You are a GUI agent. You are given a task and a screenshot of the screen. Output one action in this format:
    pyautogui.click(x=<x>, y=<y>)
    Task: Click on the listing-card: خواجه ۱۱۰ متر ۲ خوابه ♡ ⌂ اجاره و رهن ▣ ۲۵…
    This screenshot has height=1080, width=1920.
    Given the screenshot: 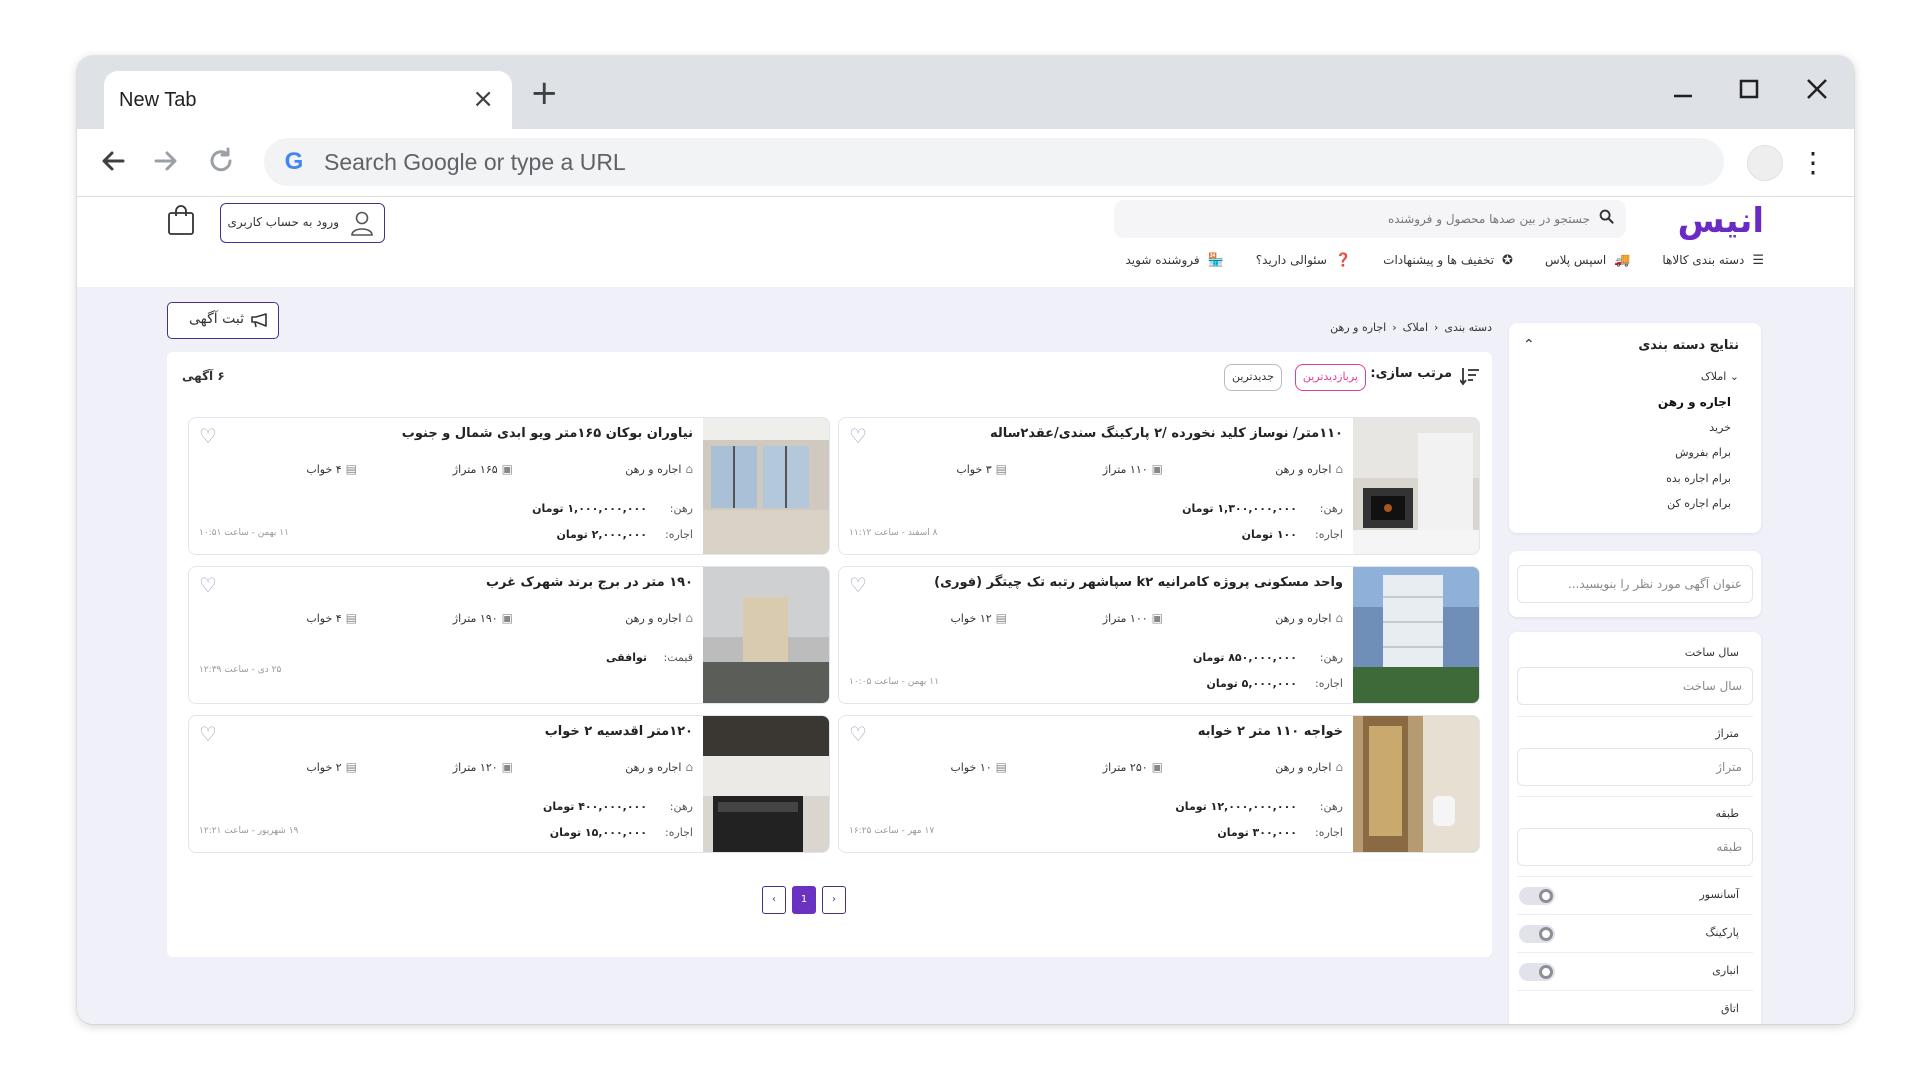 What is the action you would take?
    pyautogui.click(x=1159, y=784)
    